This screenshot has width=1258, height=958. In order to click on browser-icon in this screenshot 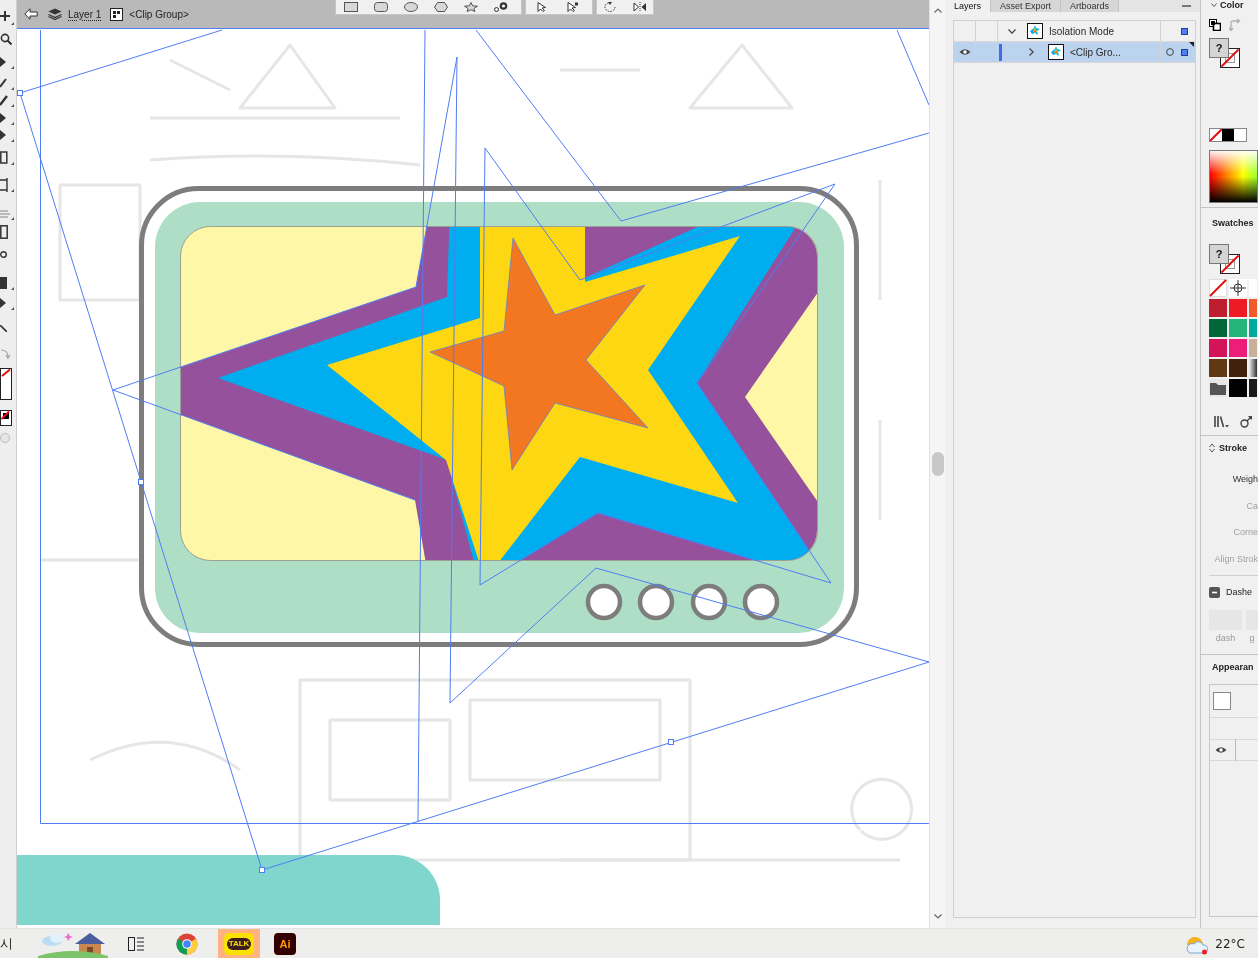, I will do `click(187, 943)`.